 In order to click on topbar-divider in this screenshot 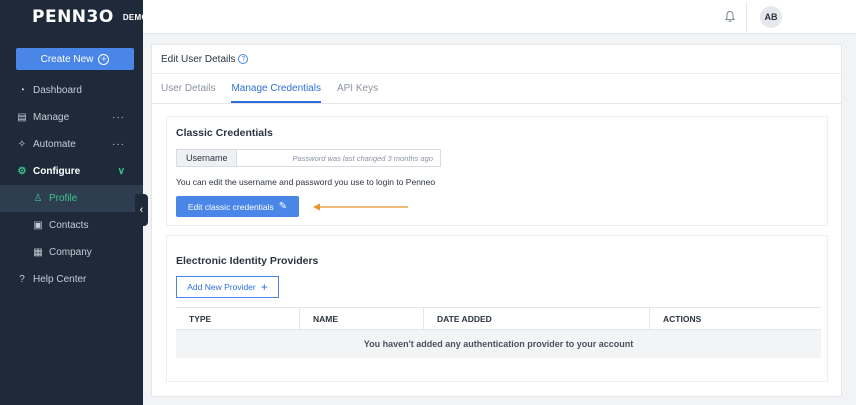, I will do `click(746, 17)`.